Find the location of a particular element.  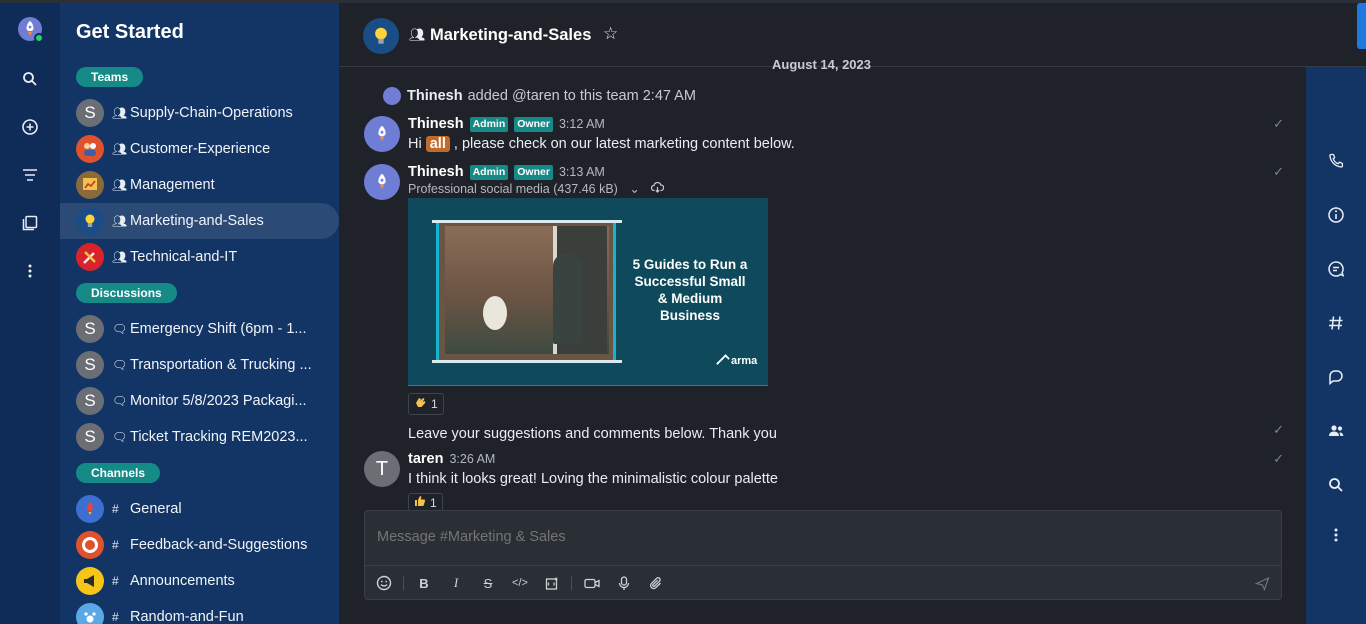

message-meta: taren 3:26 AM is located at coordinates (451, 459).